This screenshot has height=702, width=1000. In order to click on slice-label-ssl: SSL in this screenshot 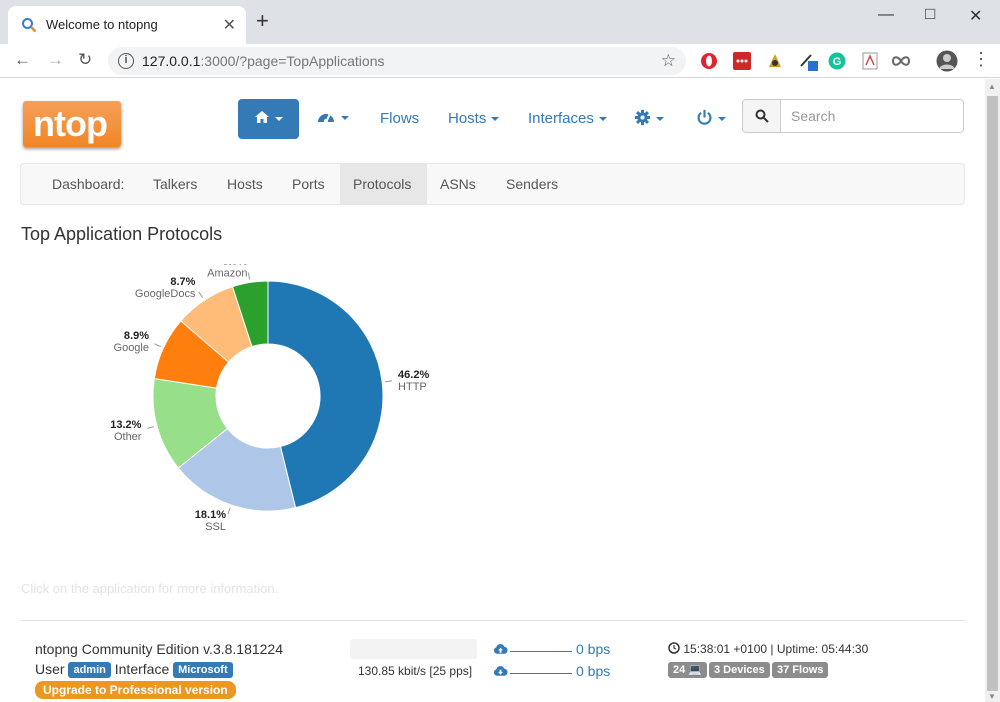, I will do `click(215, 527)`.